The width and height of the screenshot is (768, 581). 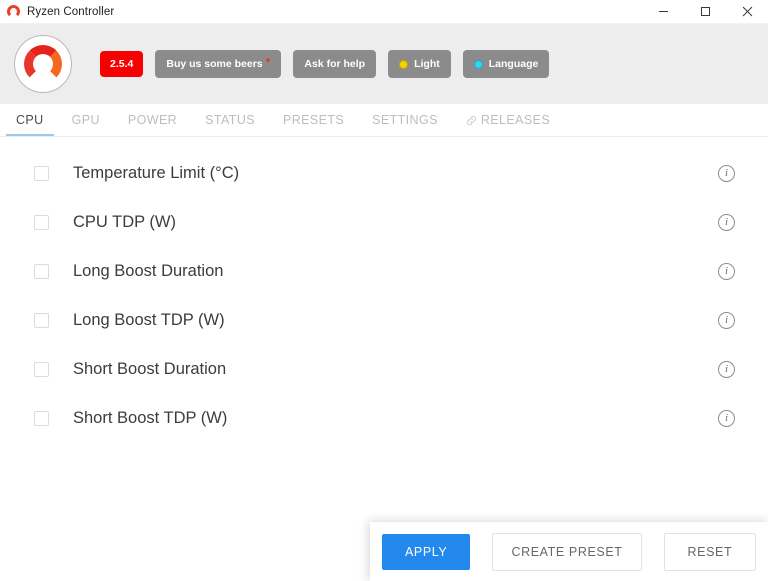 What do you see at coordinates (384, 320) in the screenshot?
I see `settings-row-long-boost-tdp: Long Boost TDP (W) i` at bounding box center [384, 320].